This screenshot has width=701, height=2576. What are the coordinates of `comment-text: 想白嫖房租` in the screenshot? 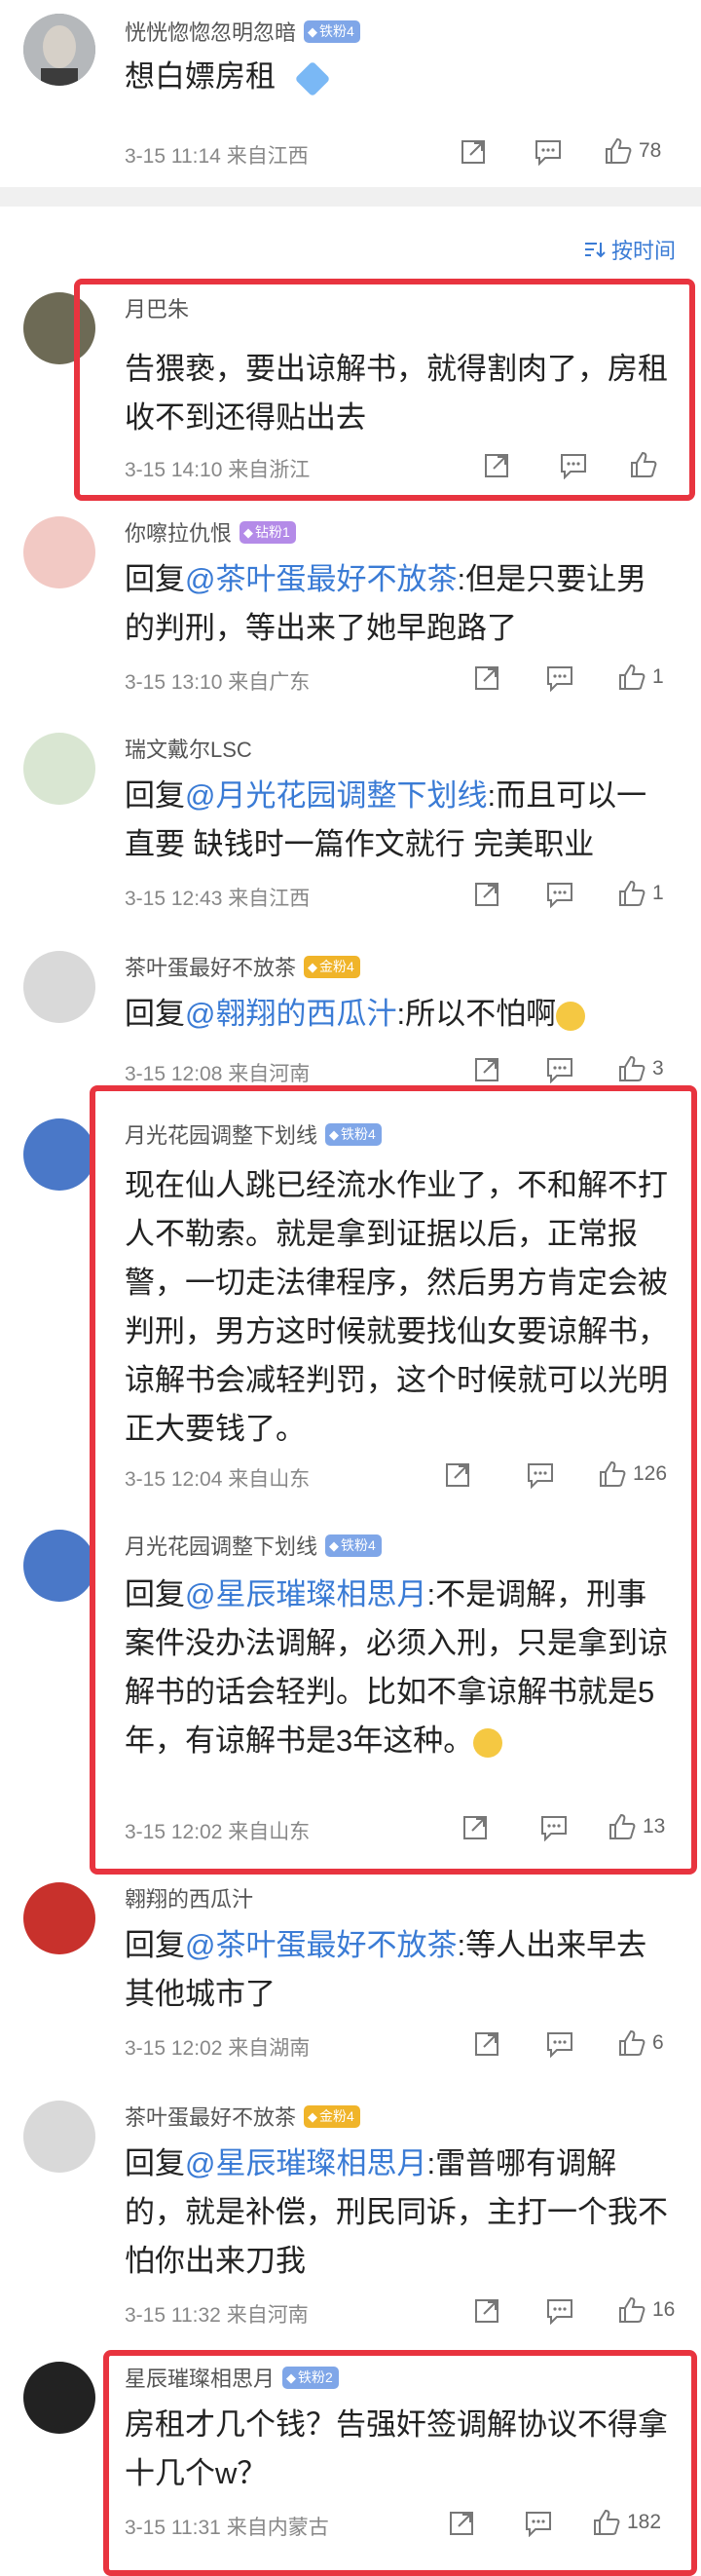 It's located at (397, 77).